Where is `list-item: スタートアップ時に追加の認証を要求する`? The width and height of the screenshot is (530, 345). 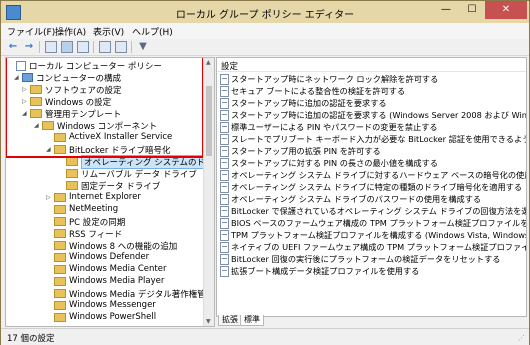
list-item: スタートアップ時に追加の認証を要求する is located at coordinates (371, 103).